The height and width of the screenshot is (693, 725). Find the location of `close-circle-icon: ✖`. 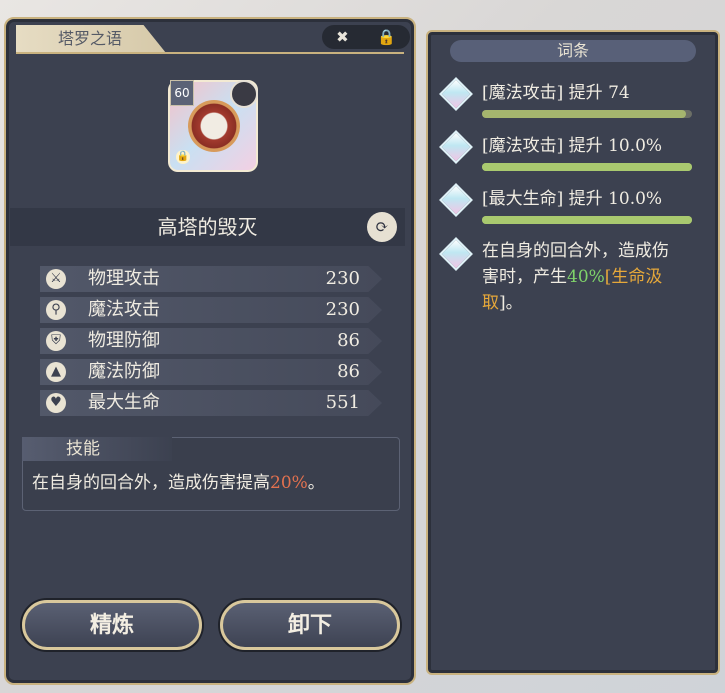

close-circle-icon: ✖ is located at coordinates (342, 37).